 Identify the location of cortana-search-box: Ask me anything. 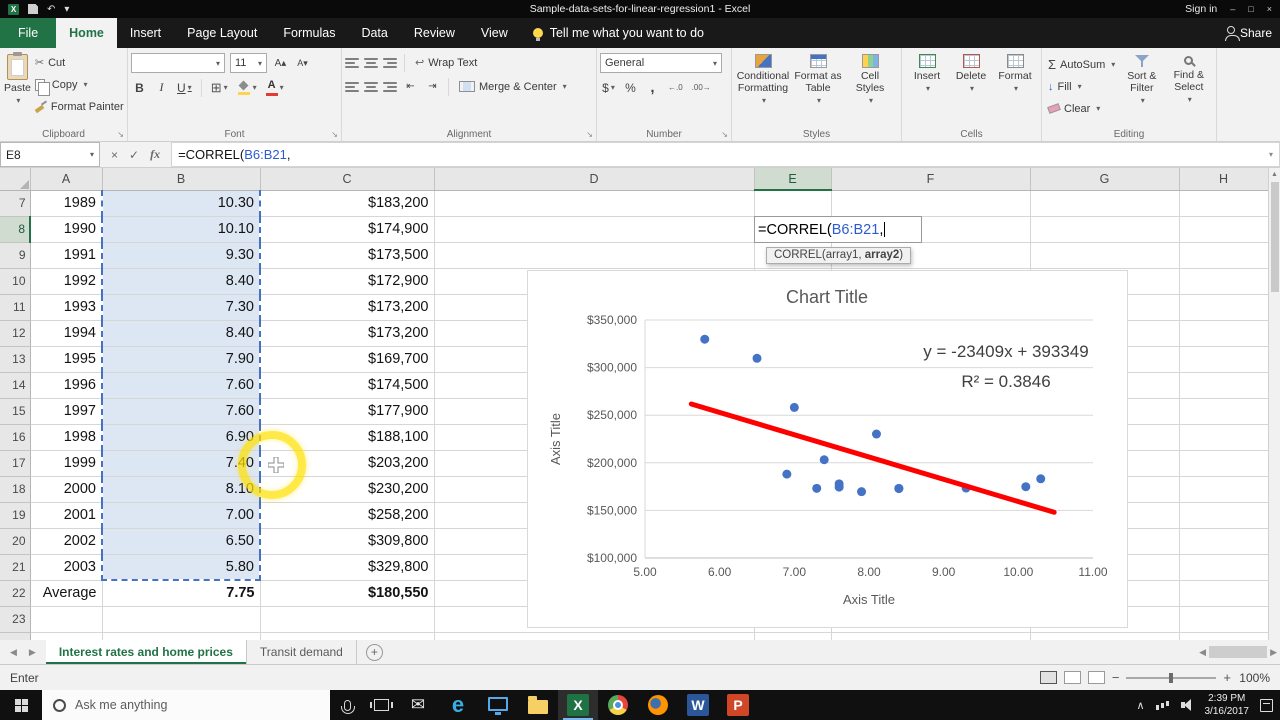
(186, 705).